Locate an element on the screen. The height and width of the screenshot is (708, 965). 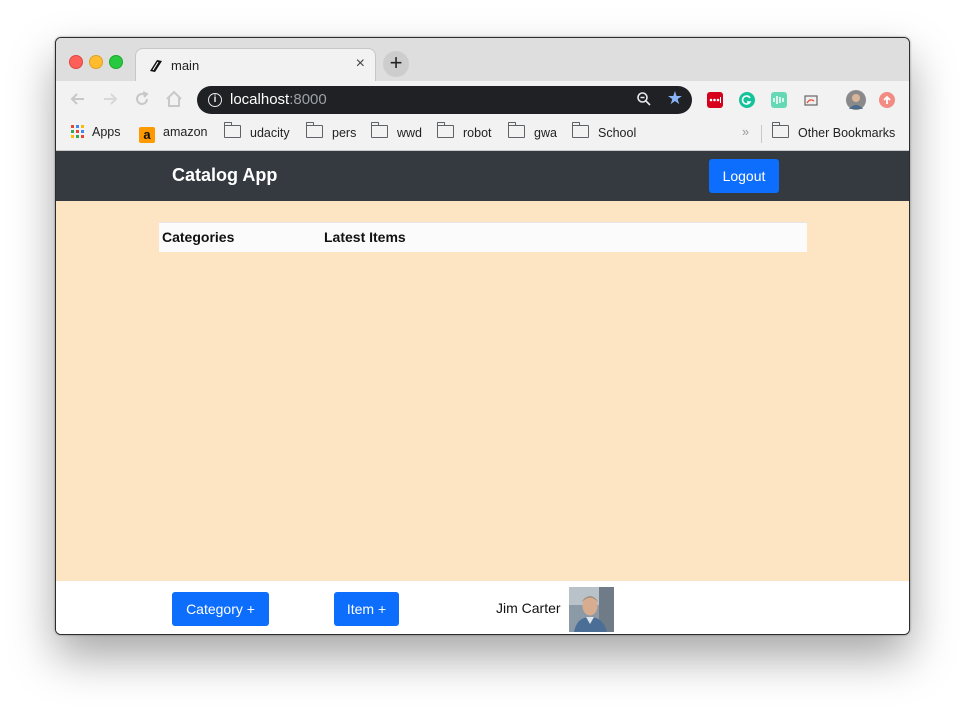
browser-toolbar: i localhost:8000 ★ is located at coordinates (482, 99).